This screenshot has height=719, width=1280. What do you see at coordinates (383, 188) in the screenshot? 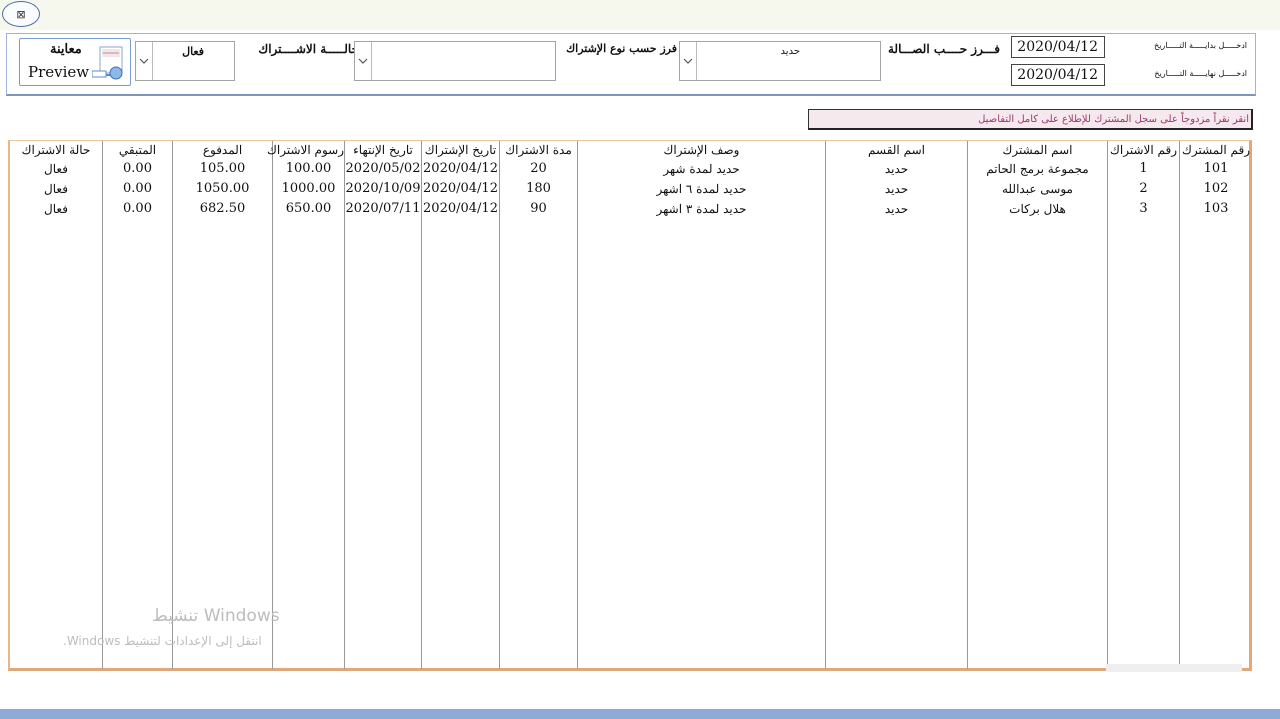
I see `cell-end-date: 2020/10/09` at bounding box center [383, 188].